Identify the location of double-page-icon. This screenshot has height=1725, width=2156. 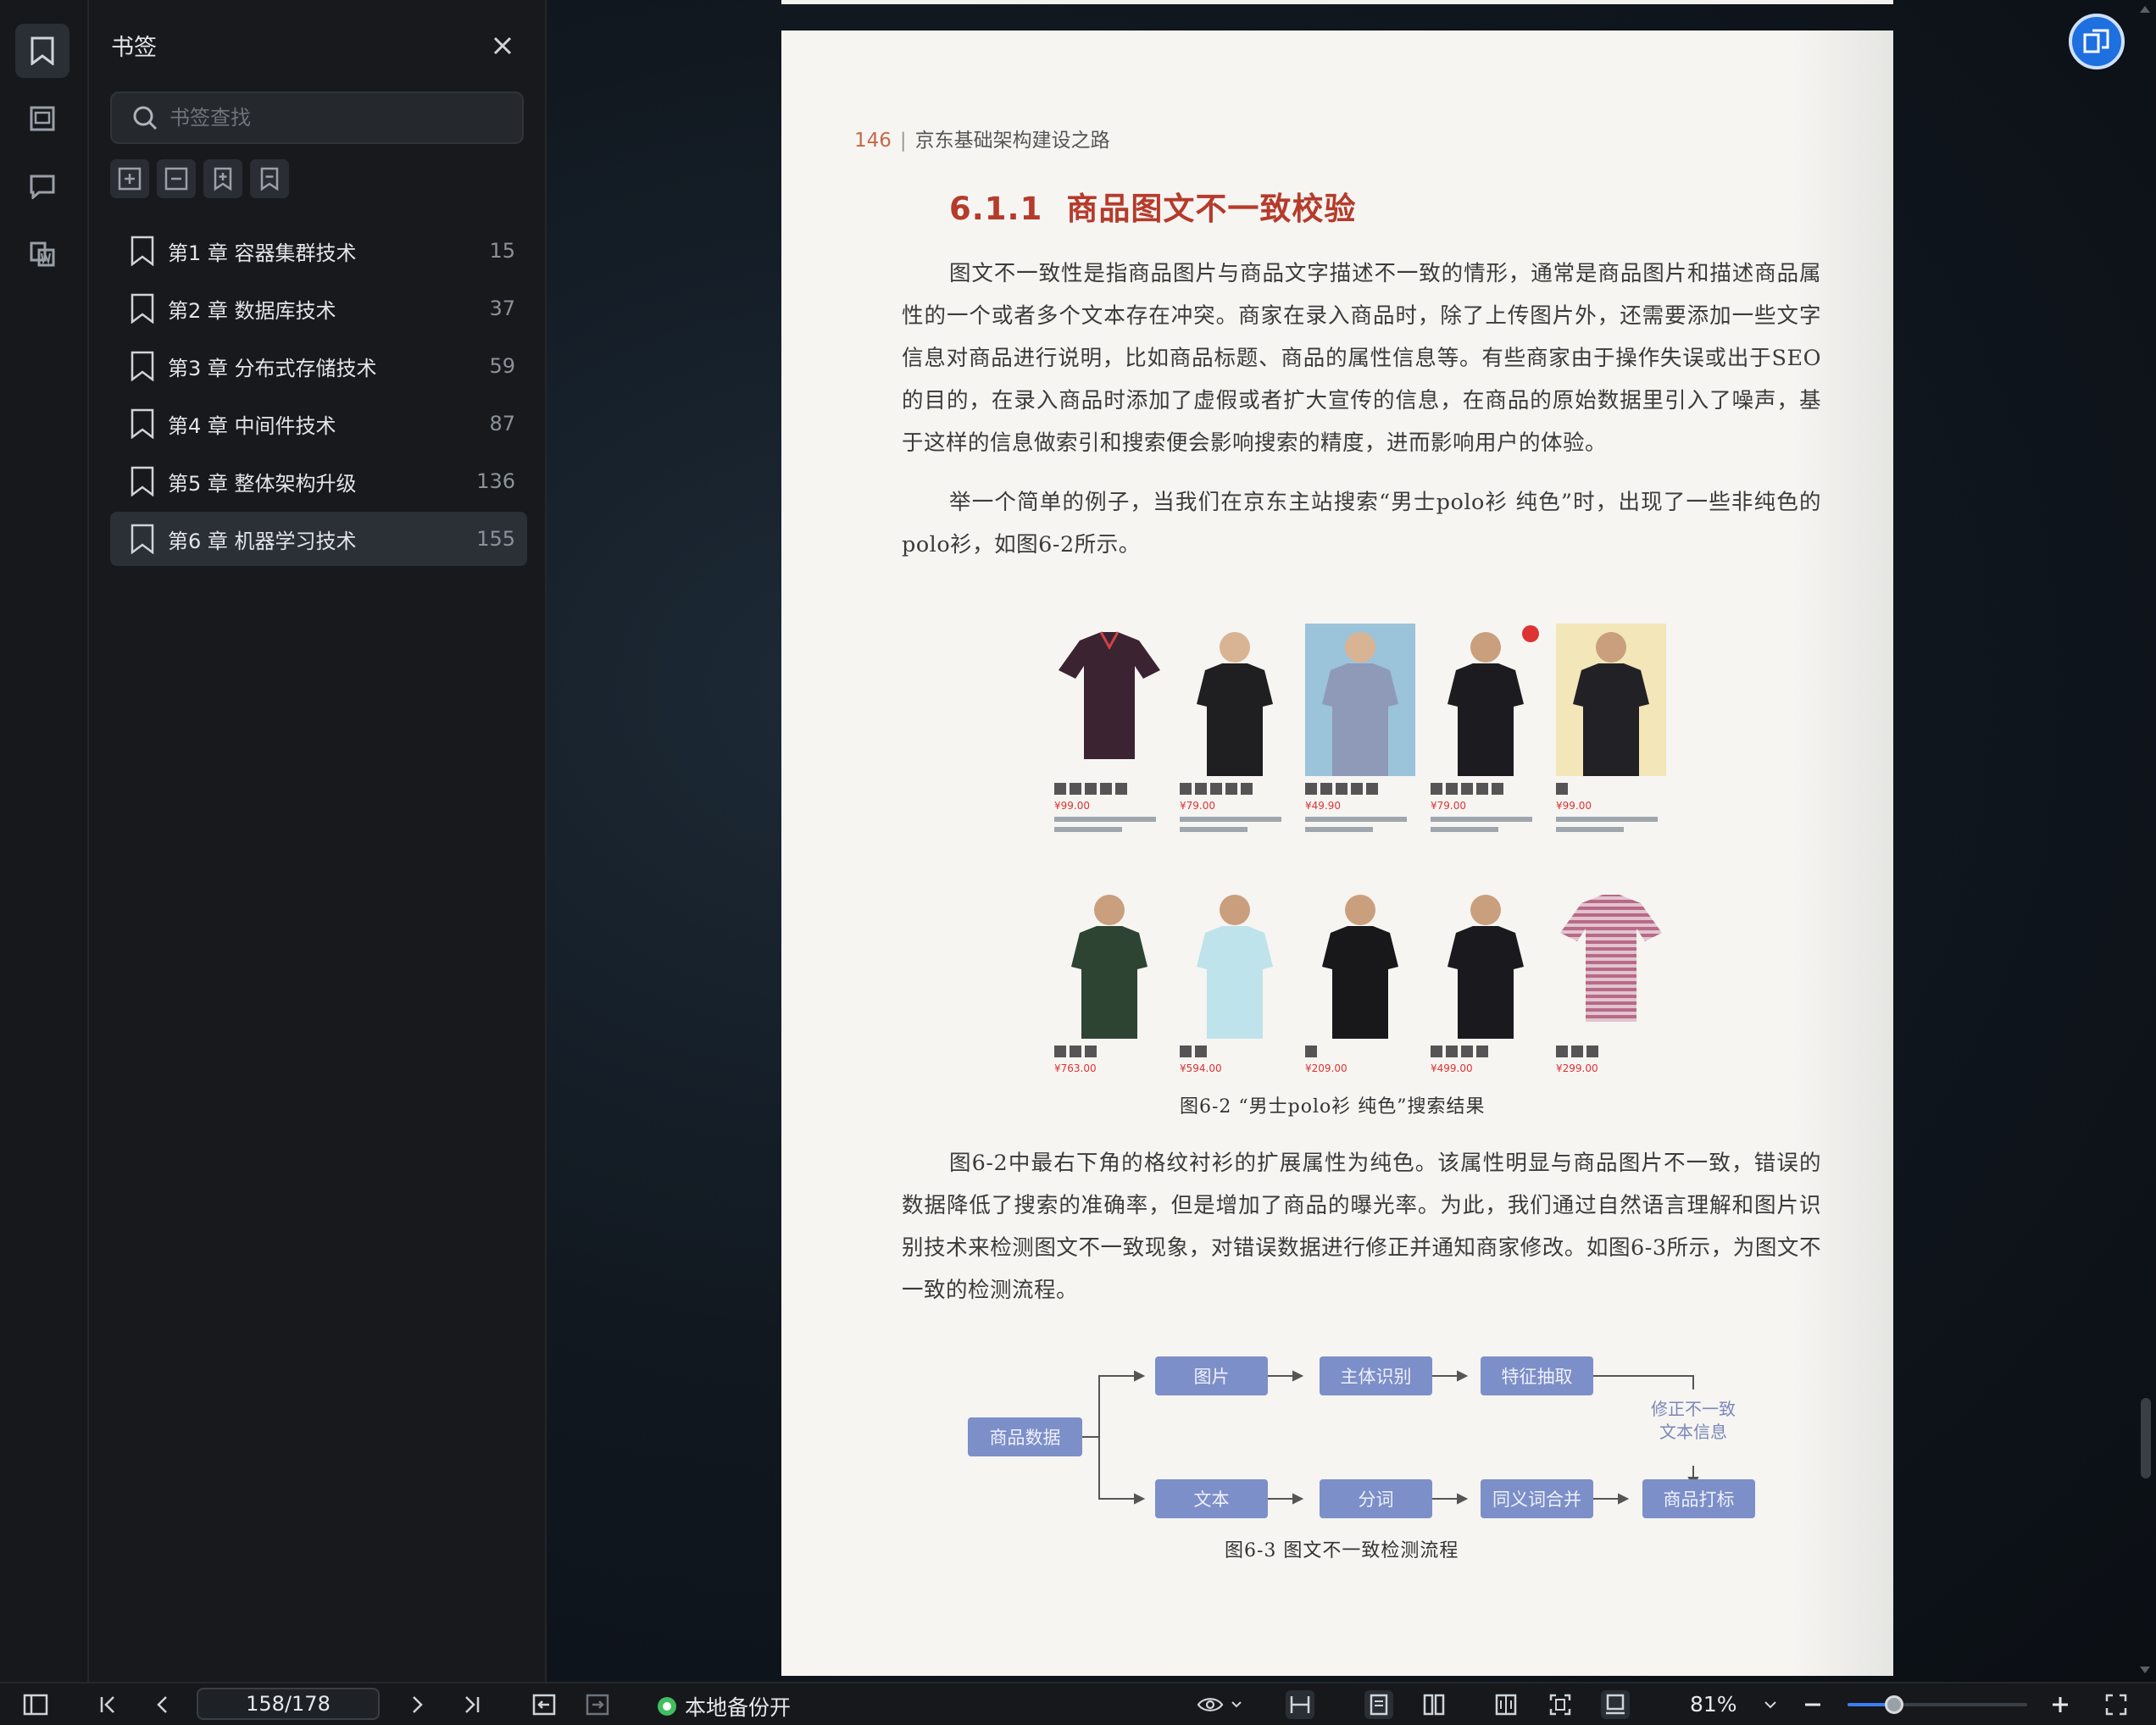
(1434, 1705).